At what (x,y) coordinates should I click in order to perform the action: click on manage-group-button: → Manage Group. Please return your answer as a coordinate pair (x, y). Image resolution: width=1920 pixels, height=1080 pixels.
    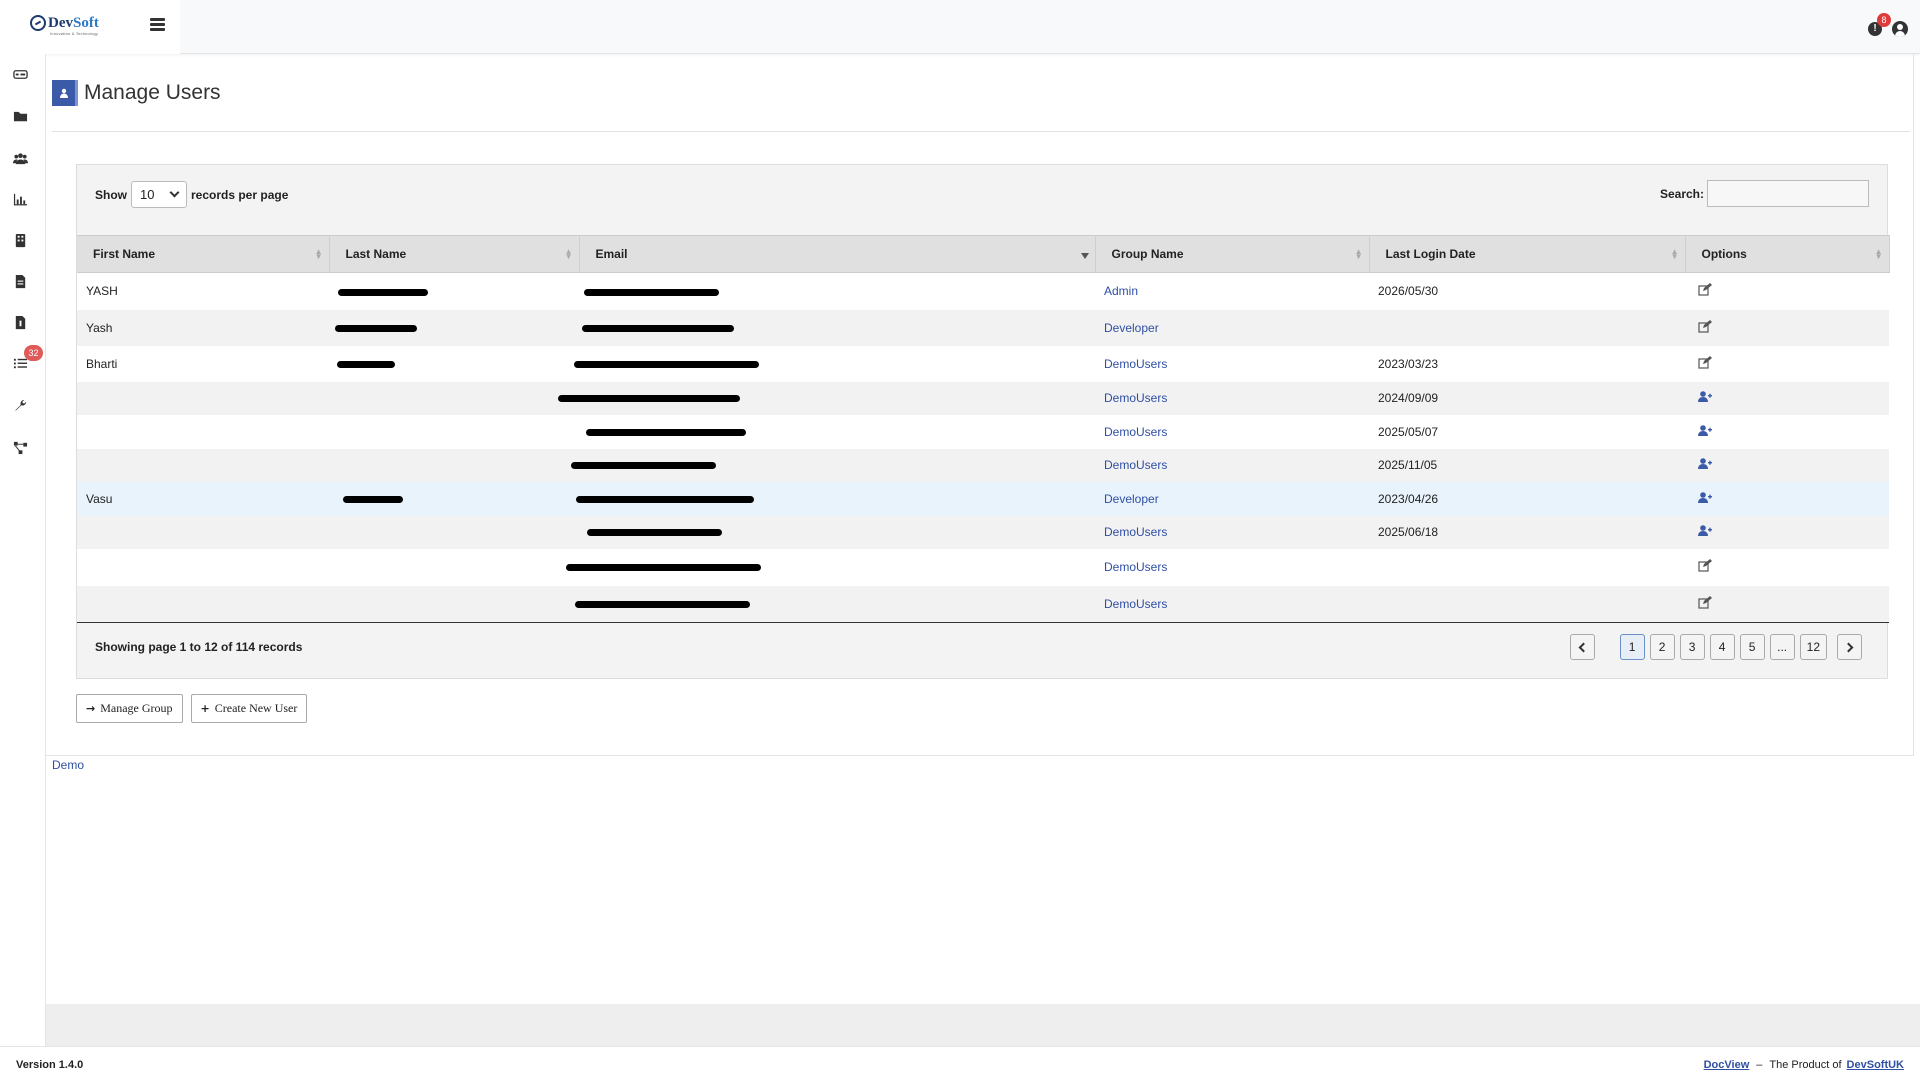
    Looking at the image, I should click on (129, 708).